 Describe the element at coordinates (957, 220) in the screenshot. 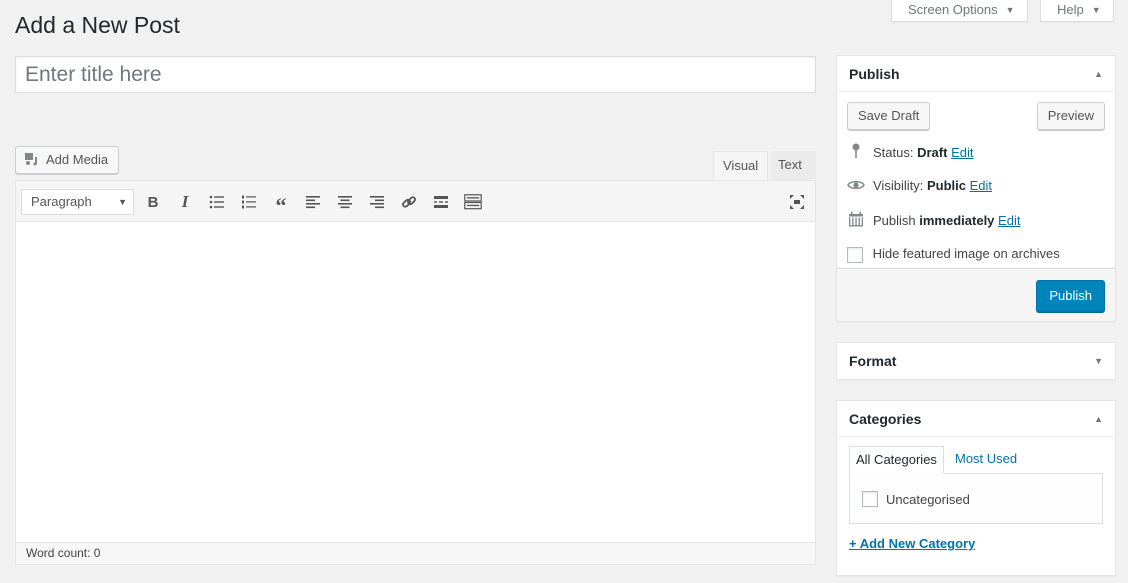

I see `schedule-value: immediately` at that location.